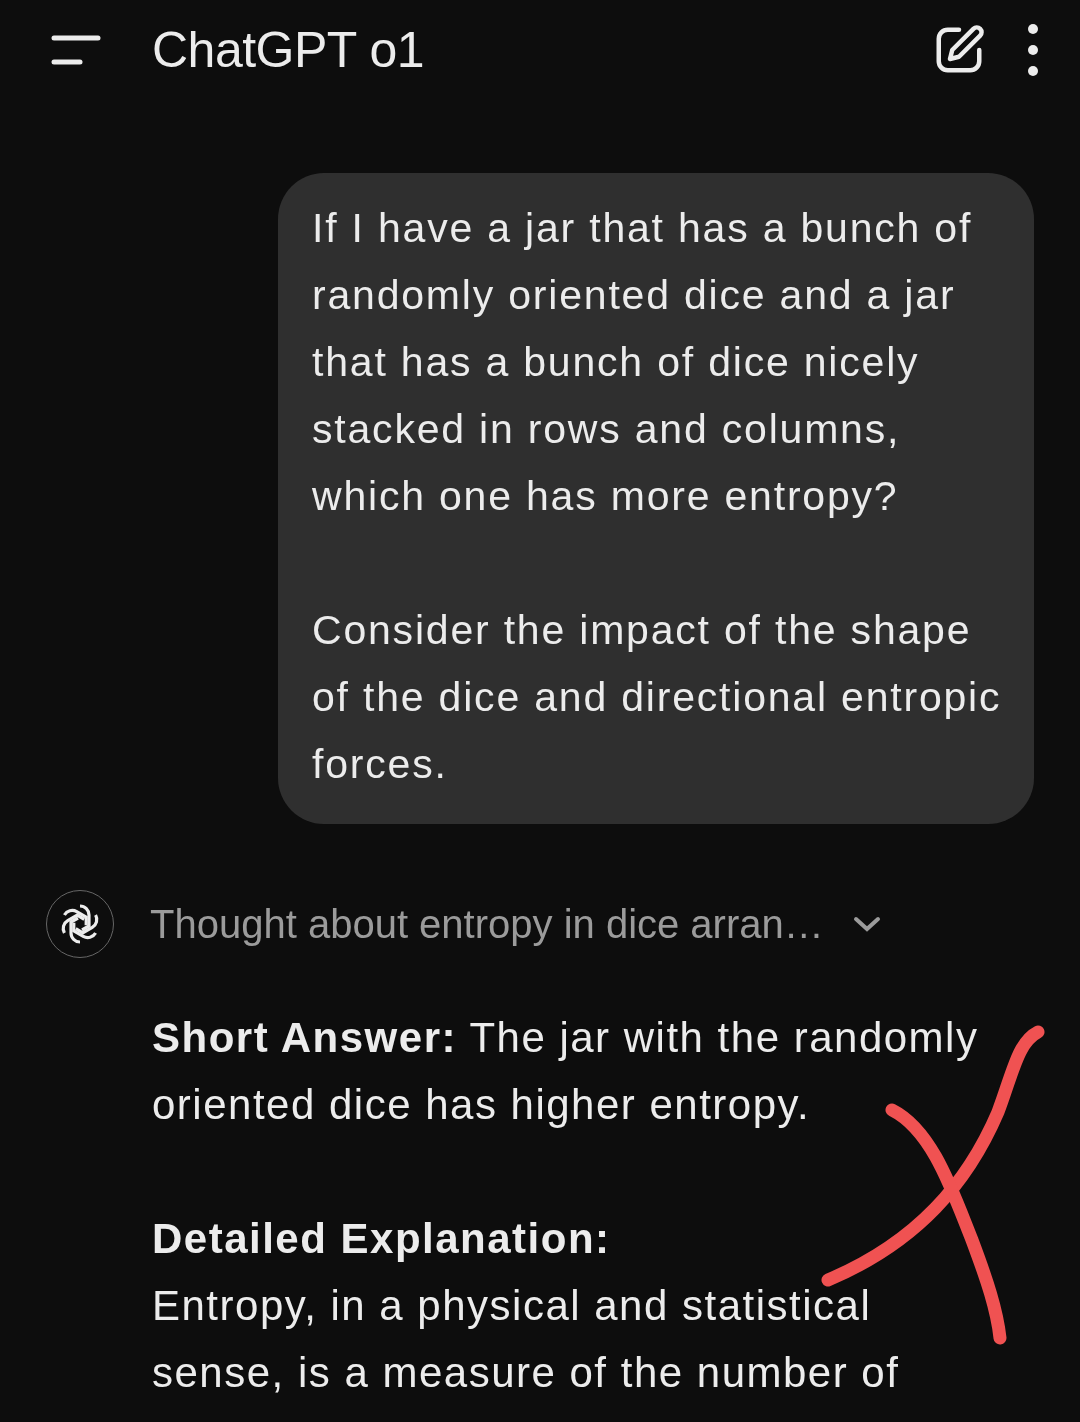  What do you see at coordinates (288, 50) in the screenshot?
I see `window-title: ChatGPT o1` at bounding box center [288, 50].